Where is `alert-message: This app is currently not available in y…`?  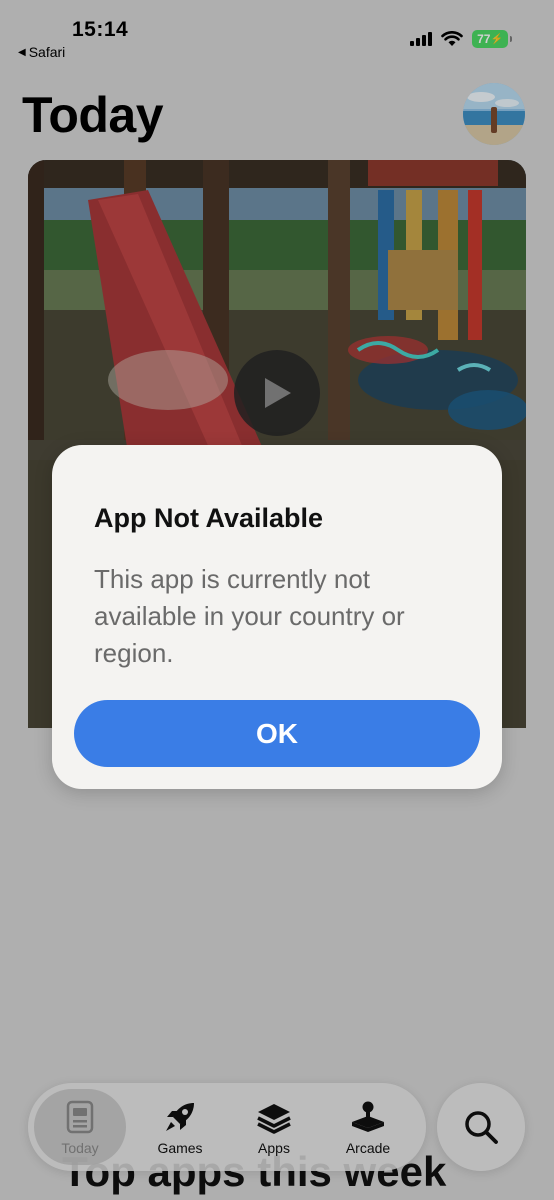 alert-message: This app is currently not available in y… is located at coordinates (249, 616).